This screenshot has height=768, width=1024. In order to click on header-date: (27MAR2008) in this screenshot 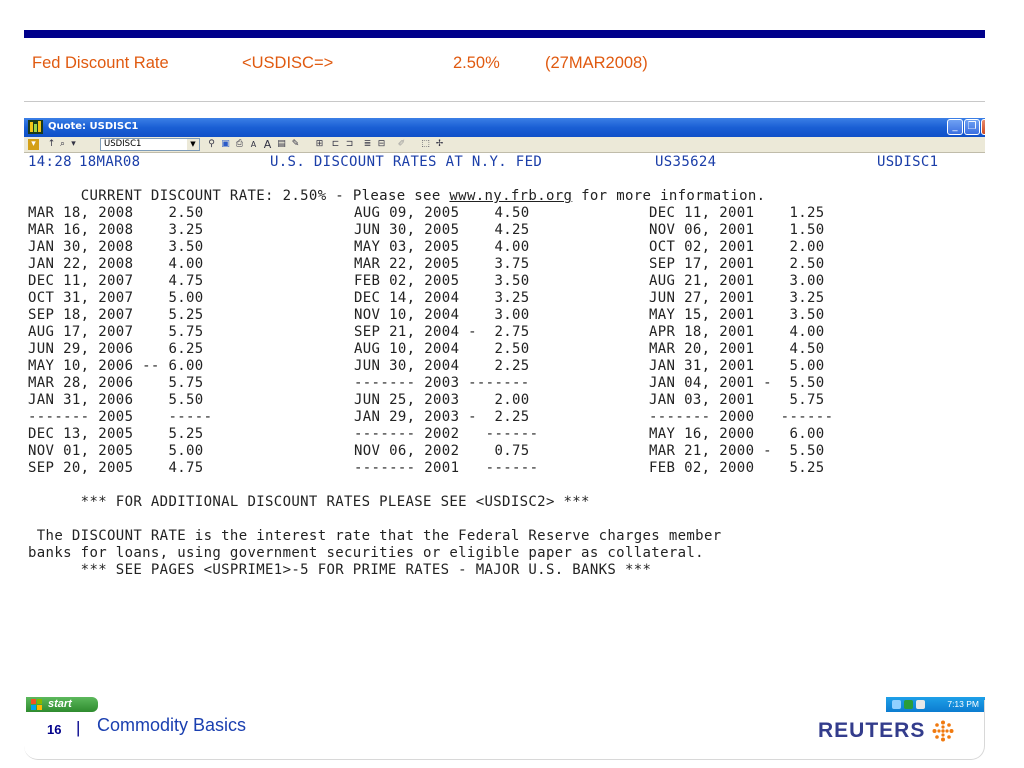, I will do `click(596, 63)`.